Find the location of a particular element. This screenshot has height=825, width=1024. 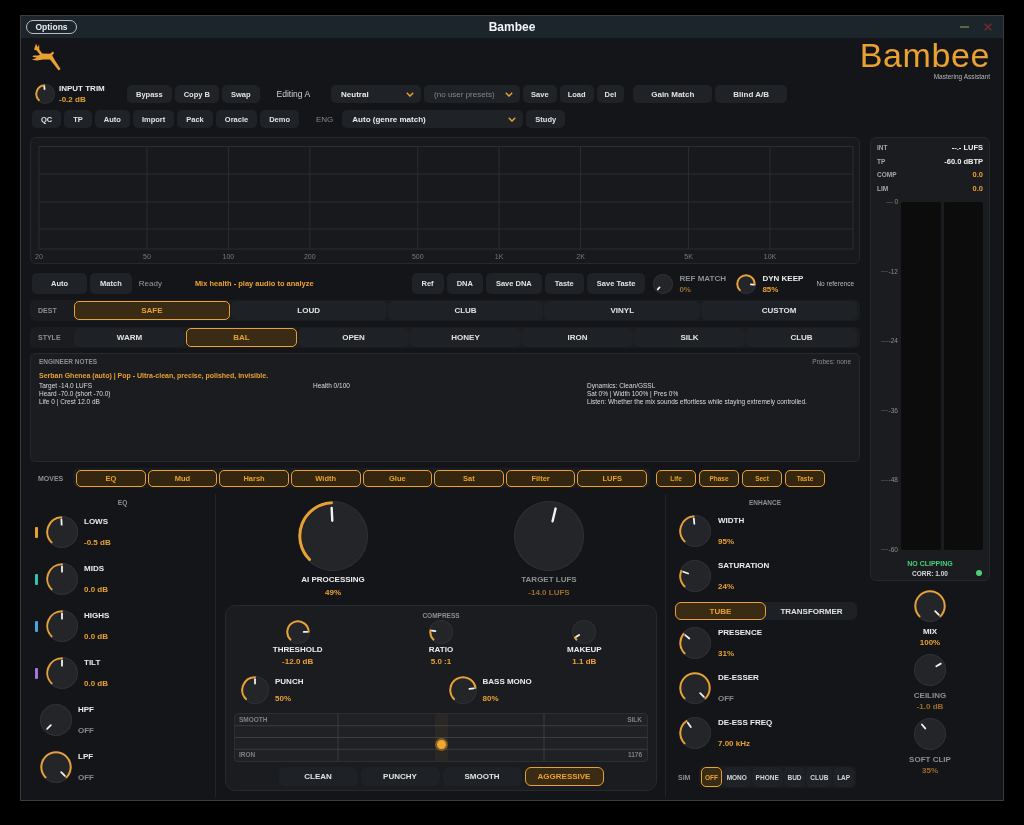

knob-value: 0% is located at coordinates (685, 289).